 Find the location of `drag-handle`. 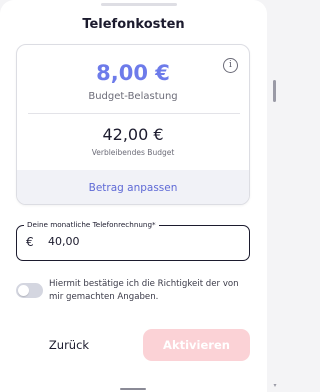

drag-handle is located at coordinates (139, 4).